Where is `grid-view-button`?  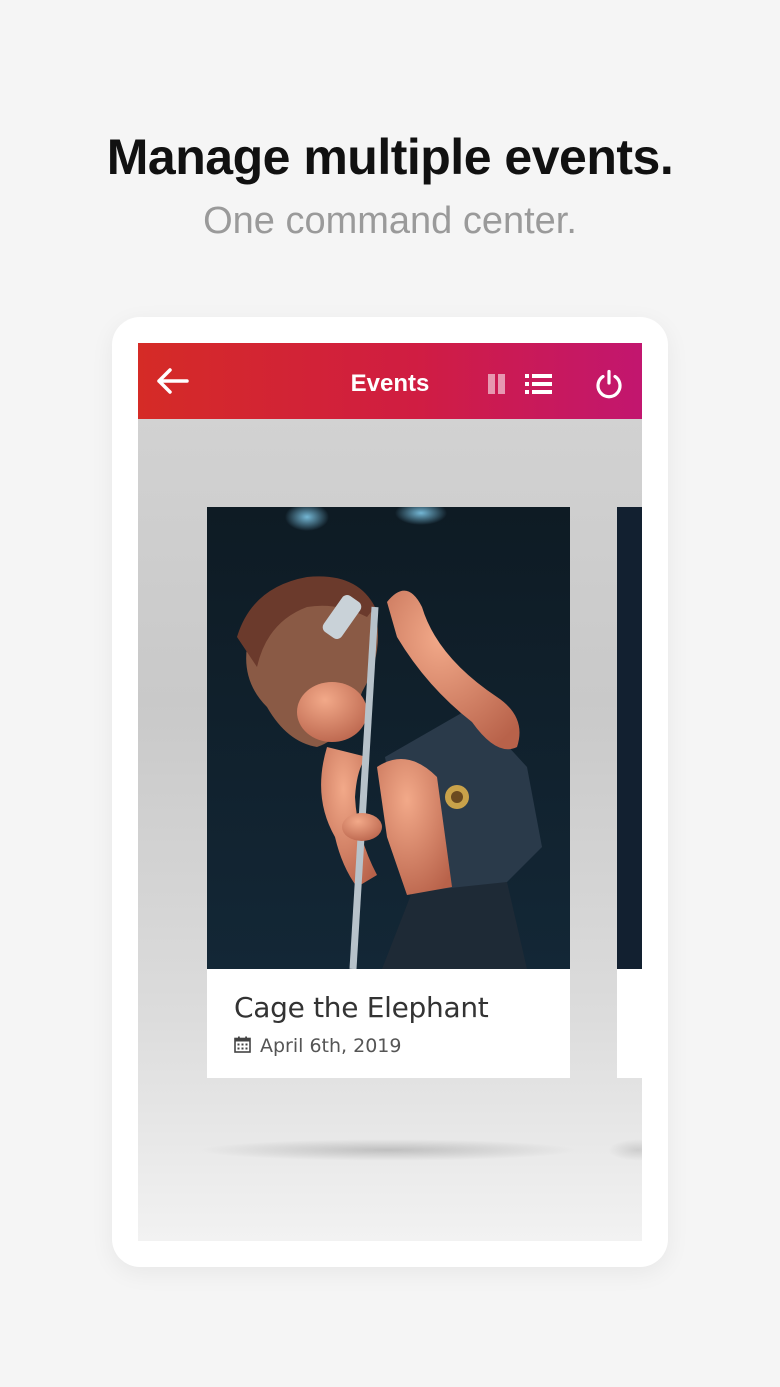
grid-view-button is located at coordinates (497, 384).